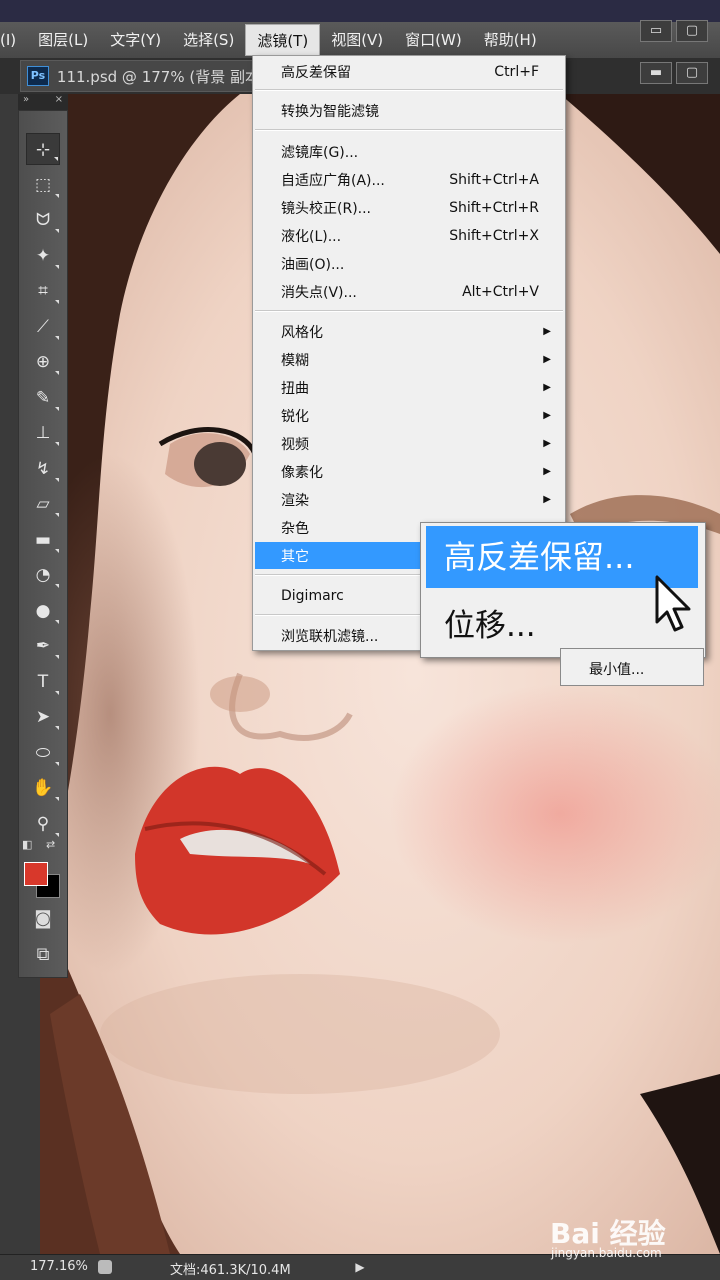  I want to click on adaptive-wide-angle-item: 自适应广角(A)... Shift+Ctrl+A, so click(409, 179).